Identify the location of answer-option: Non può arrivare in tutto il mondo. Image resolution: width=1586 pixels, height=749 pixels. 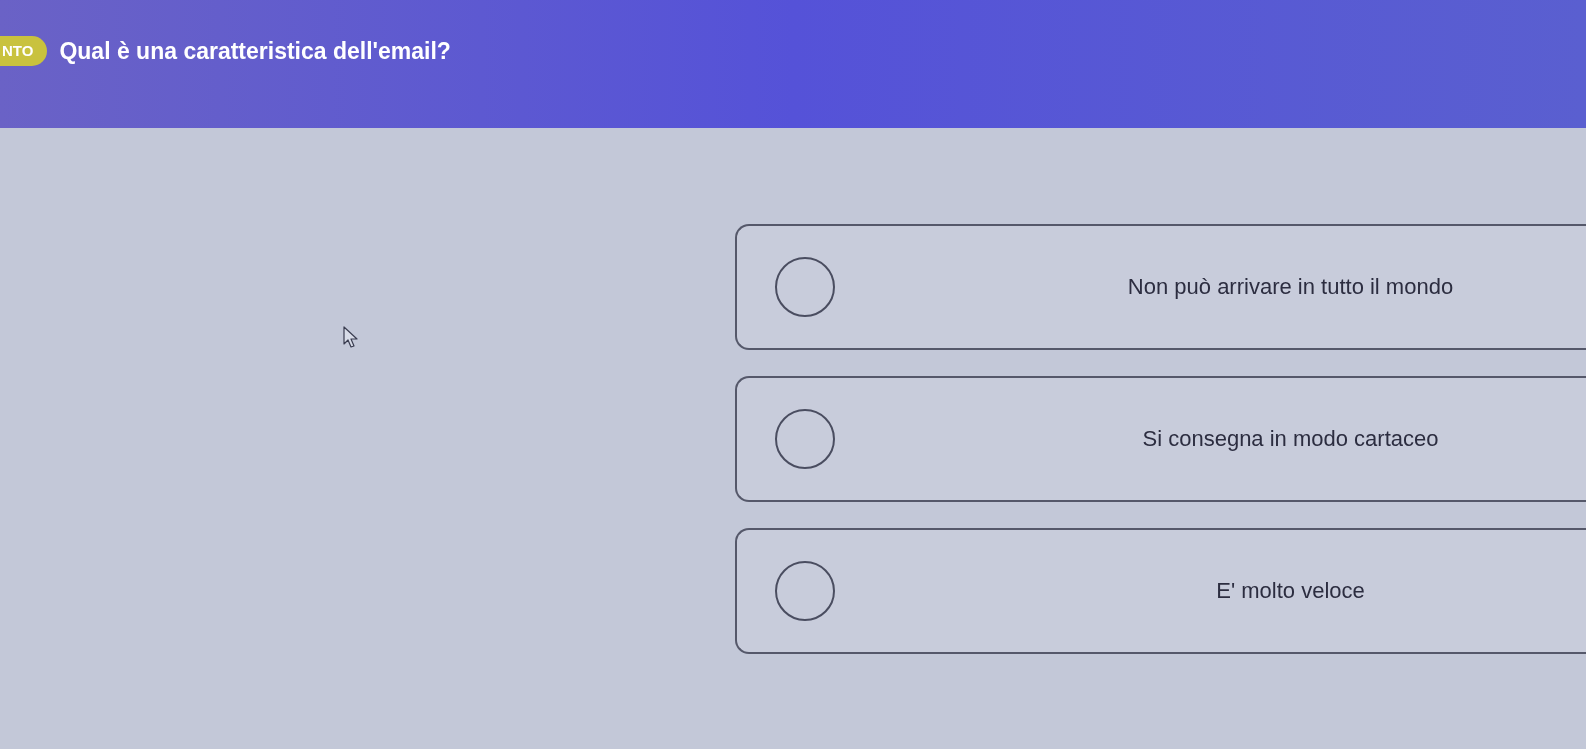
(1160, 287).